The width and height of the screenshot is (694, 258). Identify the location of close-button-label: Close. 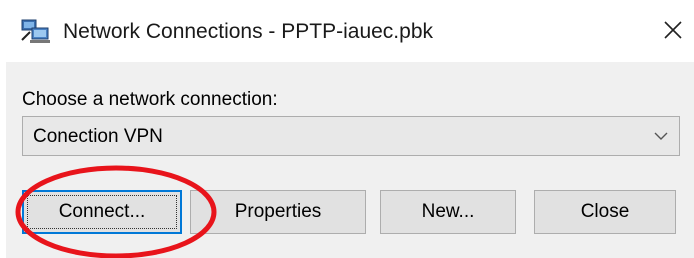
(605, 211).